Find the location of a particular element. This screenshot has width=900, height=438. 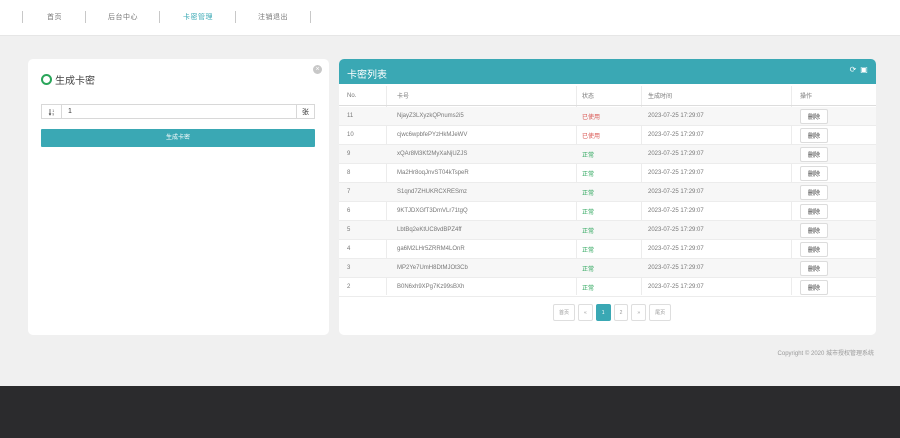

sort-number-icon: 19 is located at coordinates (52, 111).